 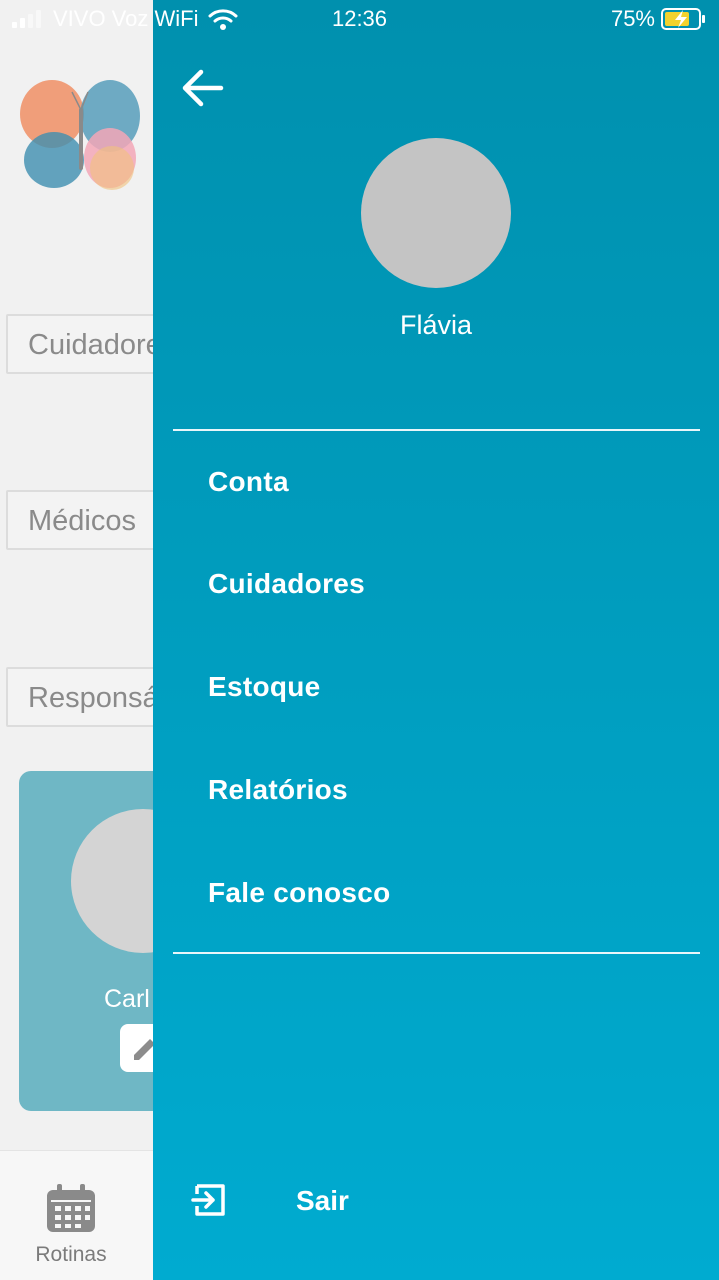 I want to click on doctors-placeholder: Médicos, so click(x=82, y=521).